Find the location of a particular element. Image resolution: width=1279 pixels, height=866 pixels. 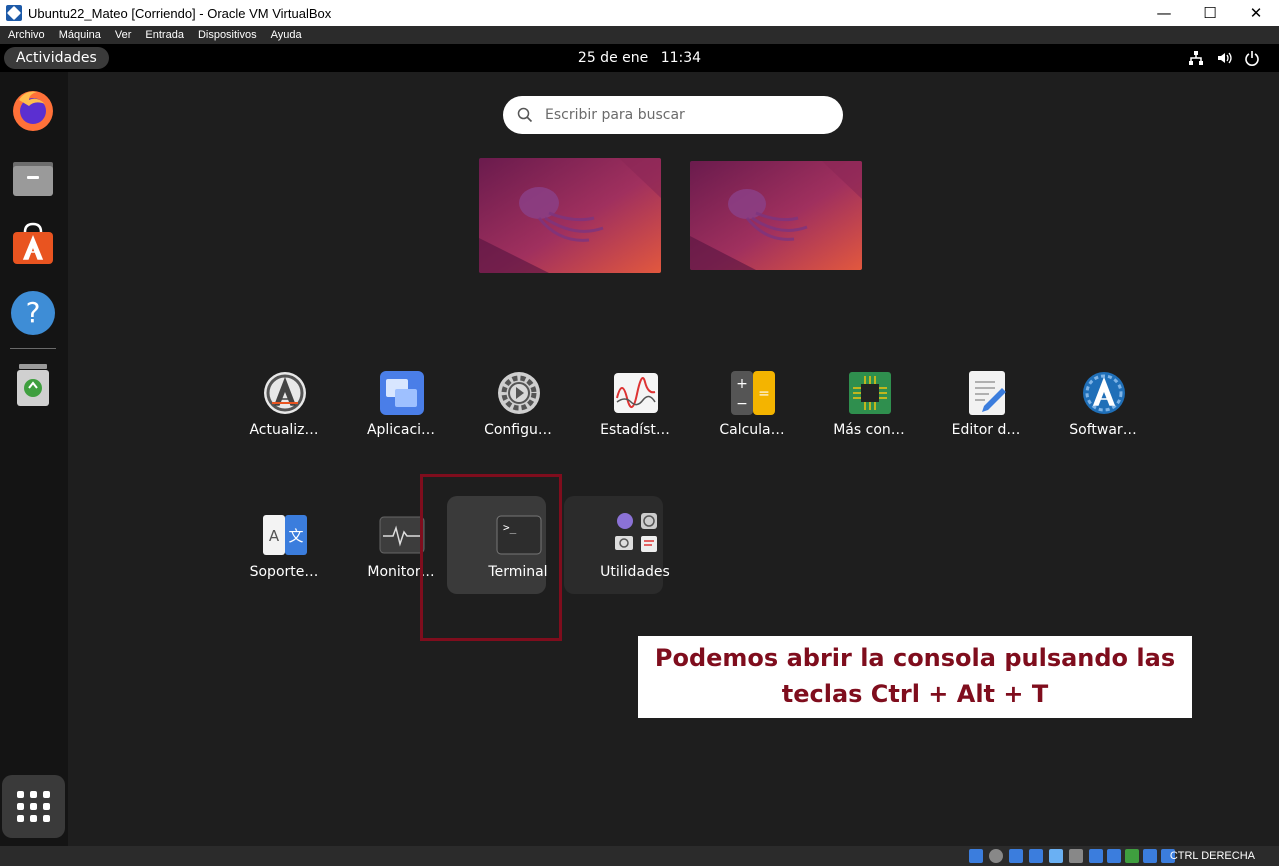

menu-dispositivos: Dispositivos is located at coordinates (226, 35).